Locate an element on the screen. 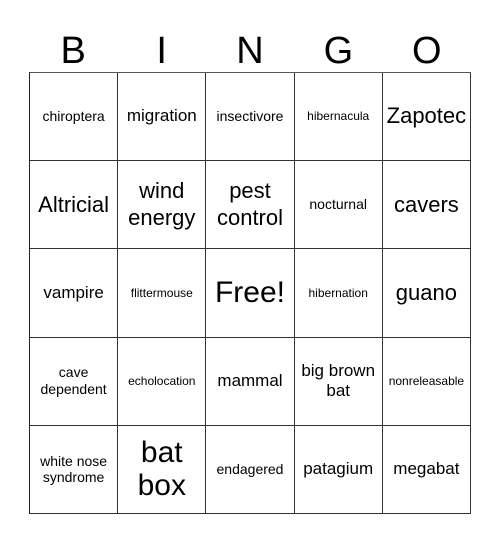  bingo-cell: cave dependent is located at coordinates (74, 381).